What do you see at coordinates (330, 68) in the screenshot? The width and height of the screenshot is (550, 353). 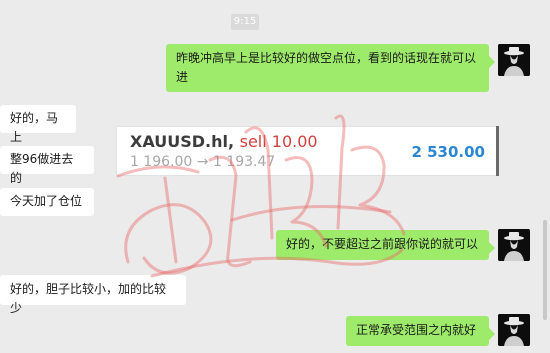 I see `message-bubble-outgoing: 昨晚冲高早上是比较好的做空点位，看到的话现在就可以进` at bounding box center [330, 68].